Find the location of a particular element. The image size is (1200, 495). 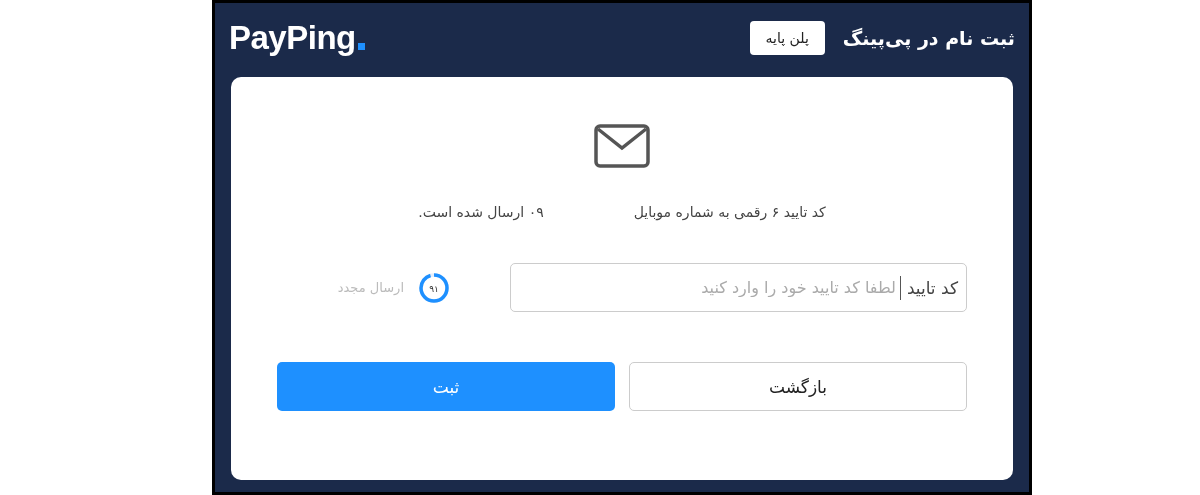

plan-button: پلن پایه is located at coordinates (787, 38).